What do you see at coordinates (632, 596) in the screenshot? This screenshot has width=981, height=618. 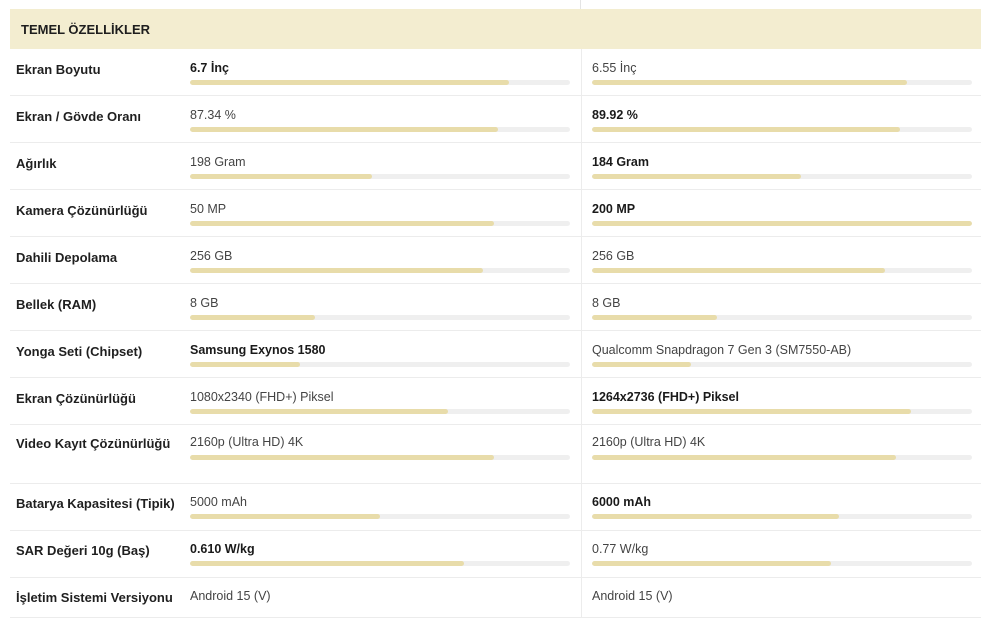 I see `phone2-value: Android 15 (V)` at bounding box center [632, 596].